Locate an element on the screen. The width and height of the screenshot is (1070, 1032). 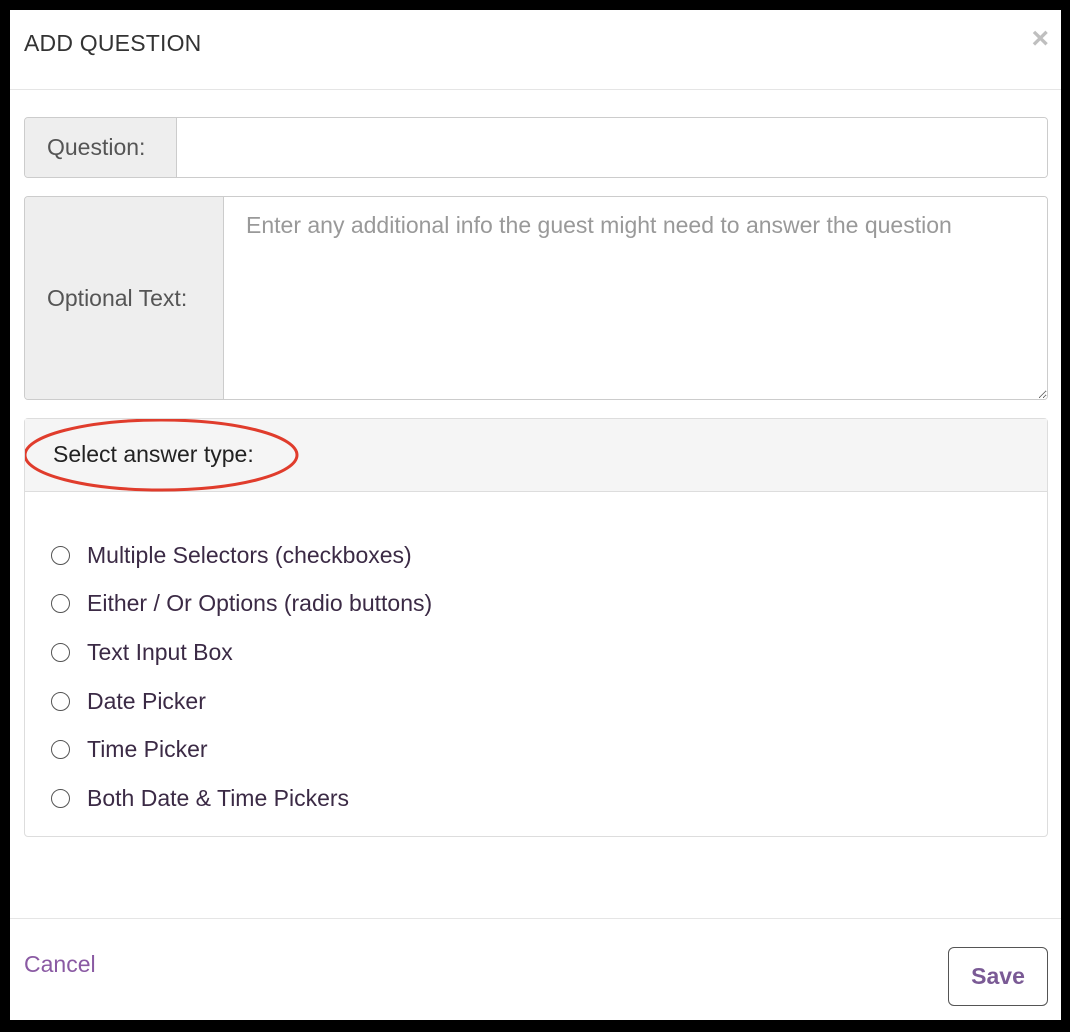
modal-title: ADD QUESTION is located at coordinates (113, 43).